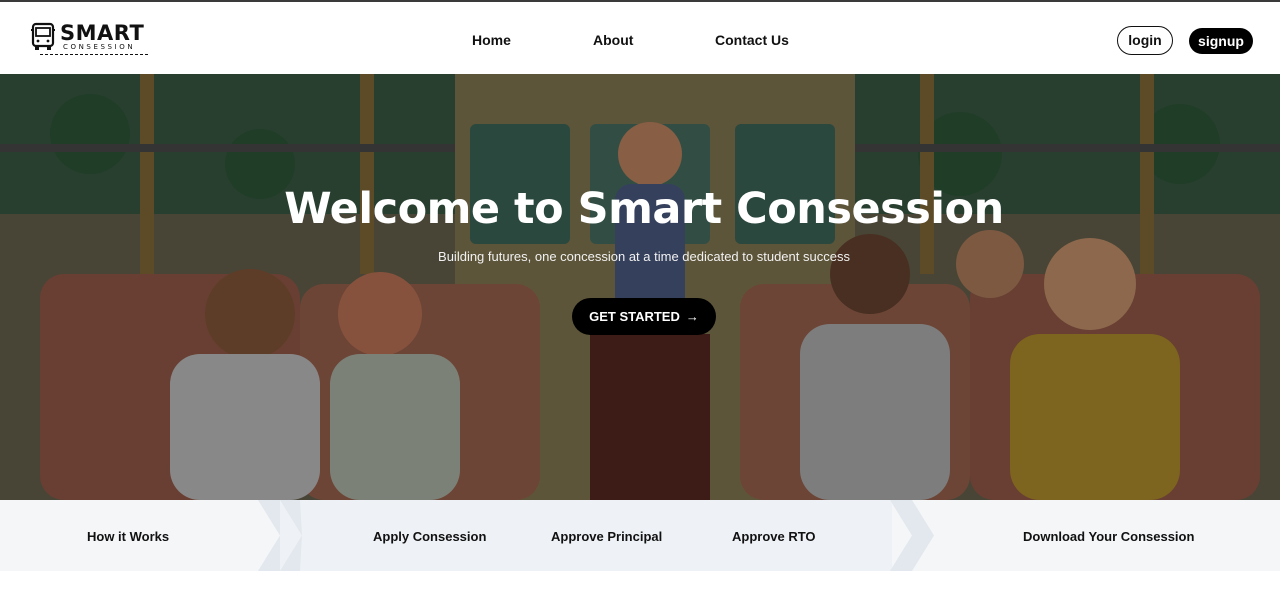  I want to click on arrow-right-icon: →, so click(692, 316).